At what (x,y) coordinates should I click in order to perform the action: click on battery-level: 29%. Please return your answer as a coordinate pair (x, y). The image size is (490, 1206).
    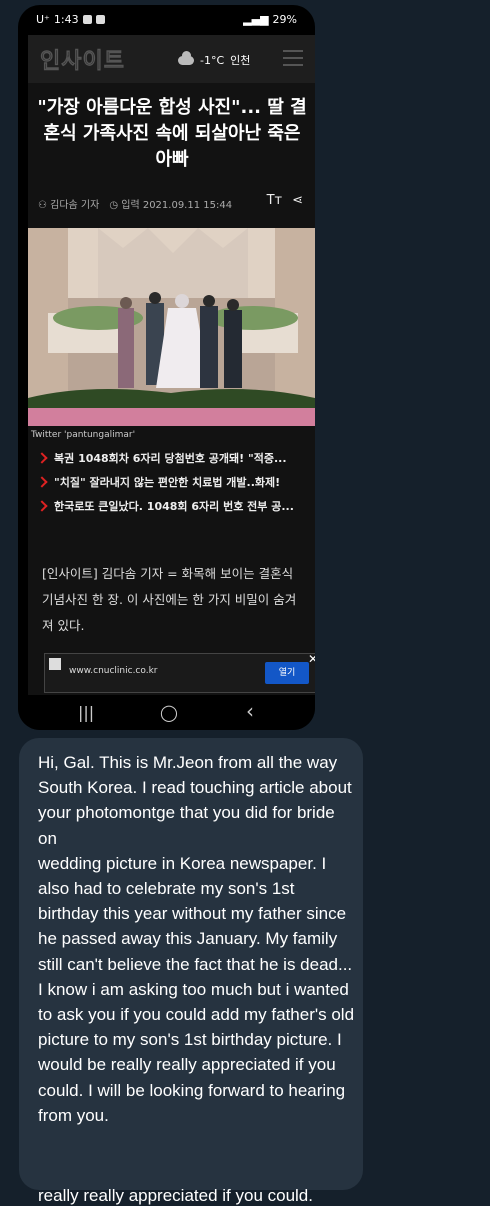
    Looking at the image, I should click on (284, 19).